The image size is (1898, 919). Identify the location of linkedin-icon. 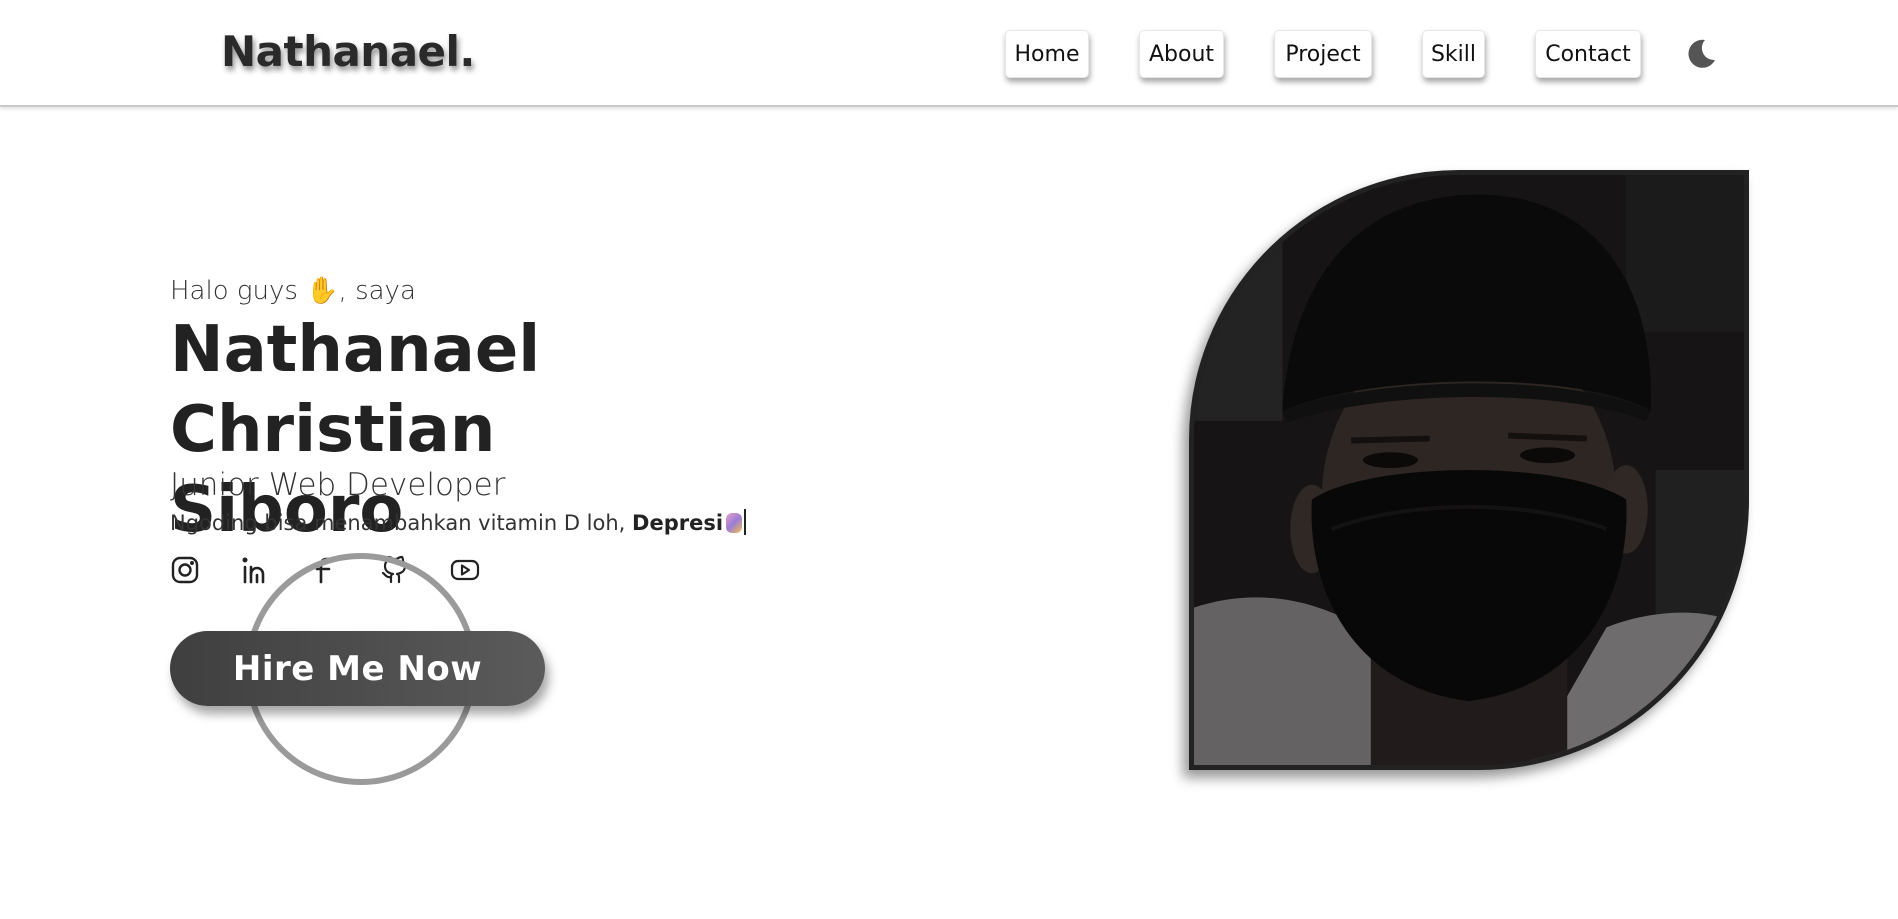
(255, 570).